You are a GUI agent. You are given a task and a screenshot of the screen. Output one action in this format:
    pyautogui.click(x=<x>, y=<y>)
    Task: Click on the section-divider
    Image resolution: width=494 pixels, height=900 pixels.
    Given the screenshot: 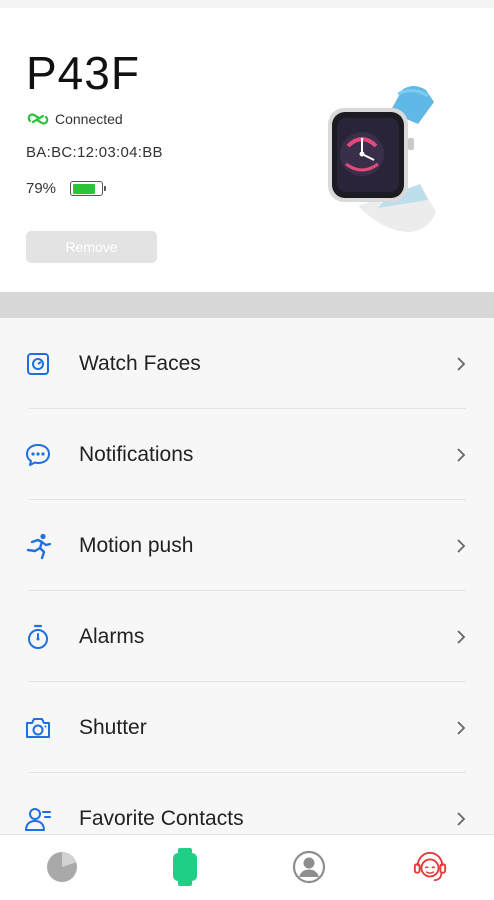 What is the action you would take?
    pyautogui.click(x=247, y=305)
    